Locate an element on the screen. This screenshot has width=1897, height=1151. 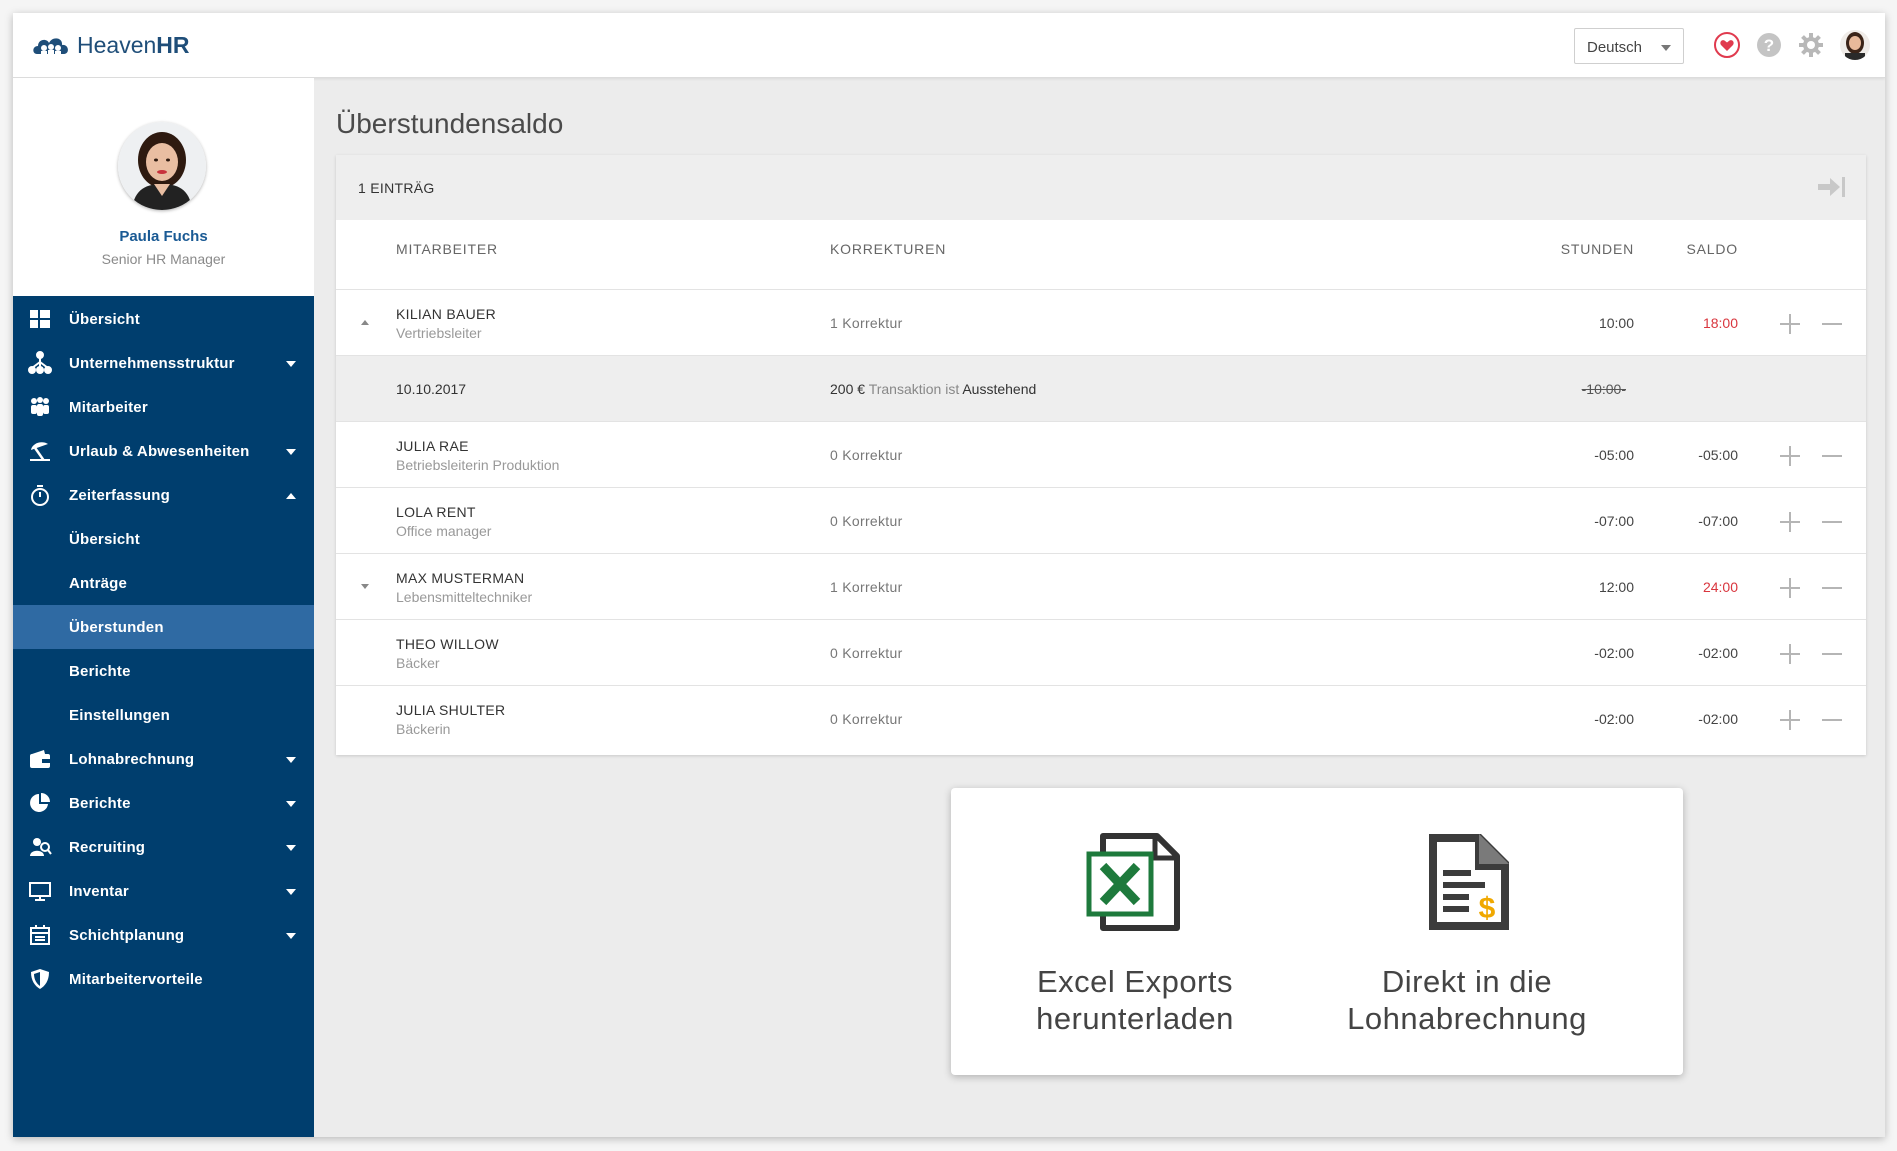
sidebar-subitem-antraege: Anträge is located at coordinates (163, 583).